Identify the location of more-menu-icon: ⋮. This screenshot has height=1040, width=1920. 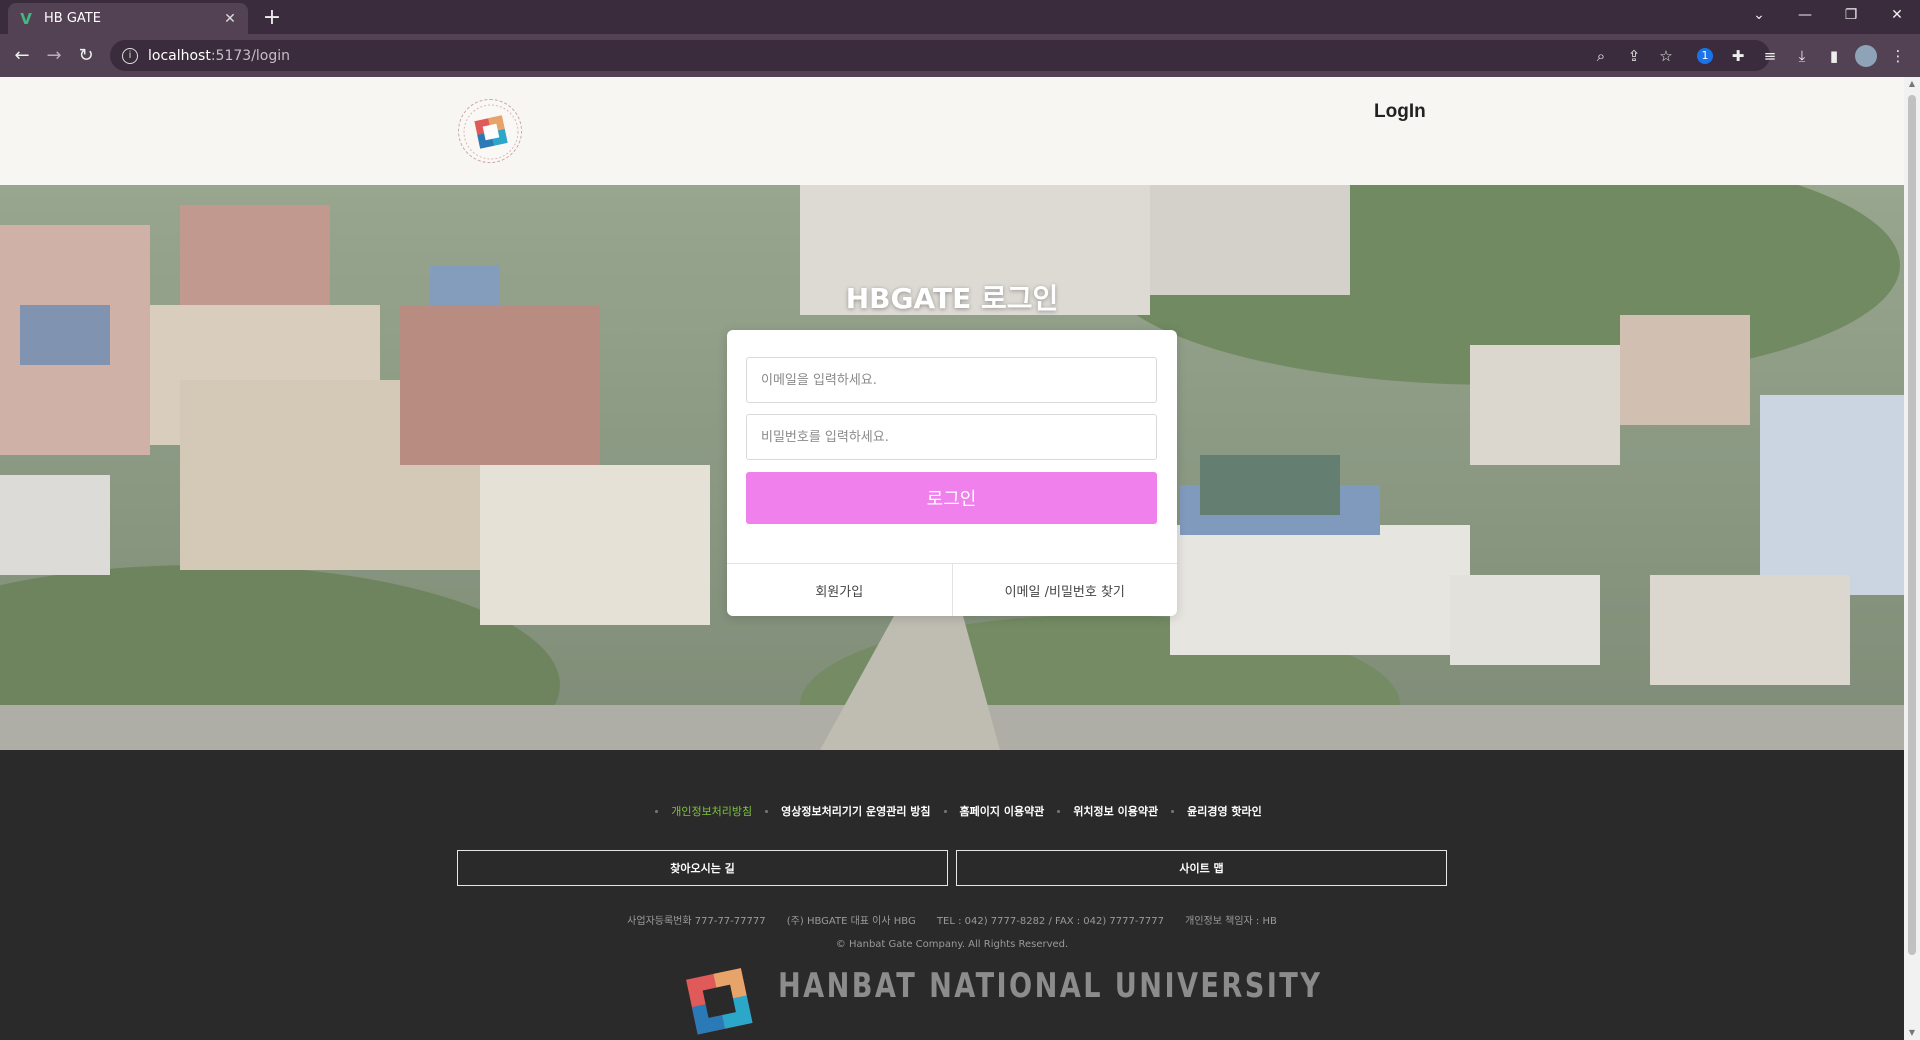
(1898, 56).